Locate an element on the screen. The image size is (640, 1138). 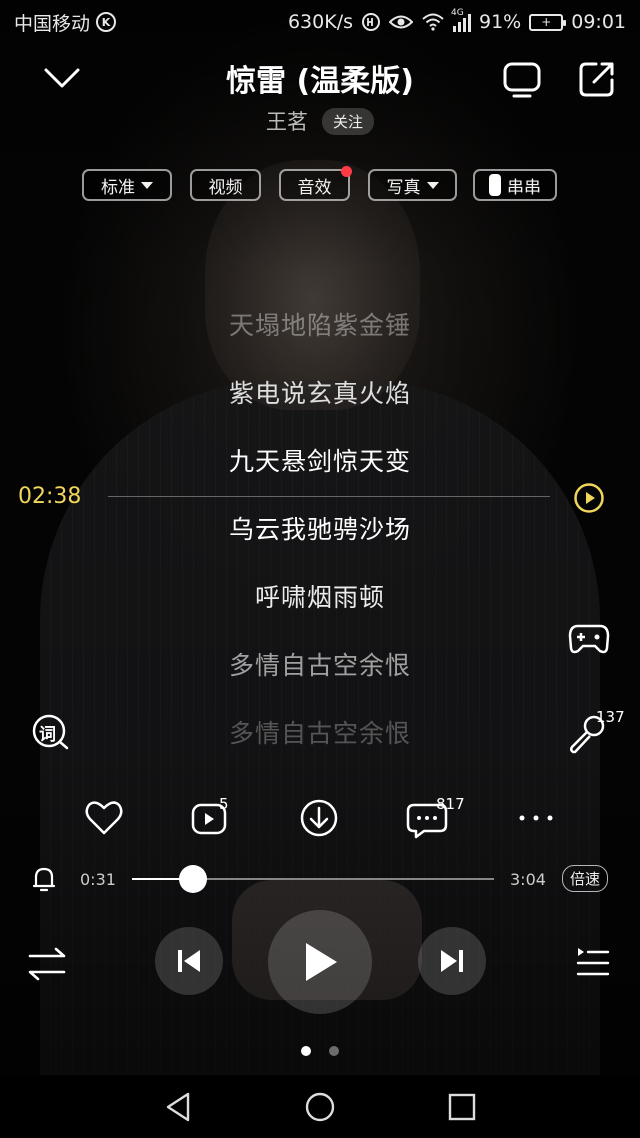
lyric-line: 九天悬剑惊天变 is located at coordinates (320, 460).